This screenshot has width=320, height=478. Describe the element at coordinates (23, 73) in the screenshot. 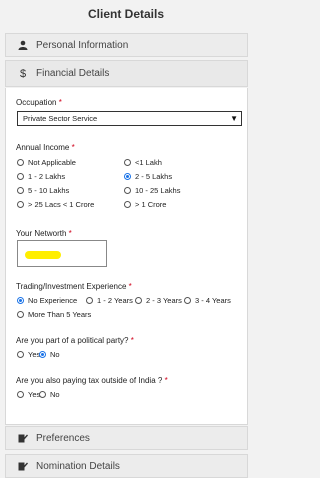

I see `dollar-icon: $` at that location.